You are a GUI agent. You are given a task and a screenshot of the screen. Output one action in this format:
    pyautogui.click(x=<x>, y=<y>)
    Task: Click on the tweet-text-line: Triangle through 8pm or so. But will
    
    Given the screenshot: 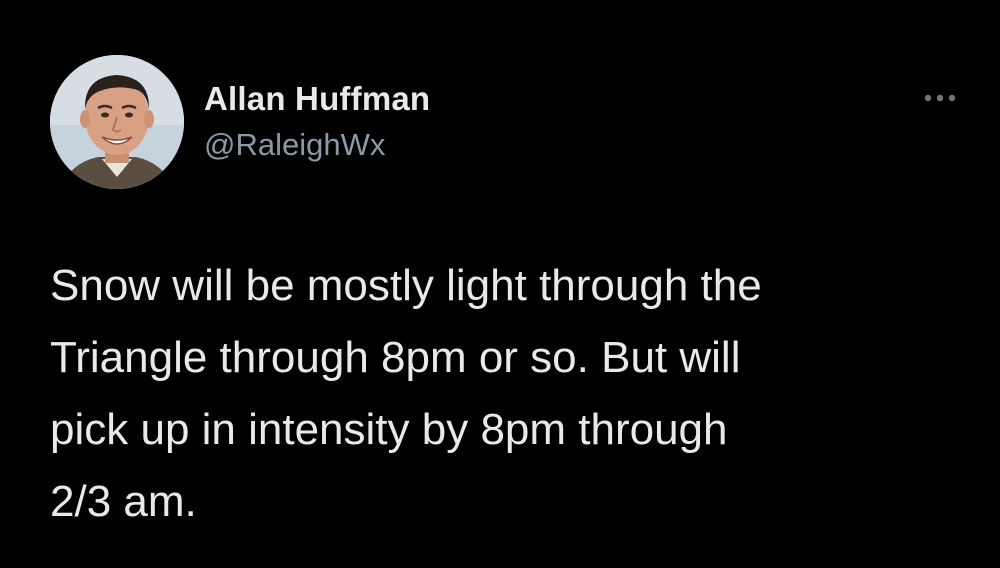 What is the action you would take?
    pyautogui.click(x=395, y=357)
    